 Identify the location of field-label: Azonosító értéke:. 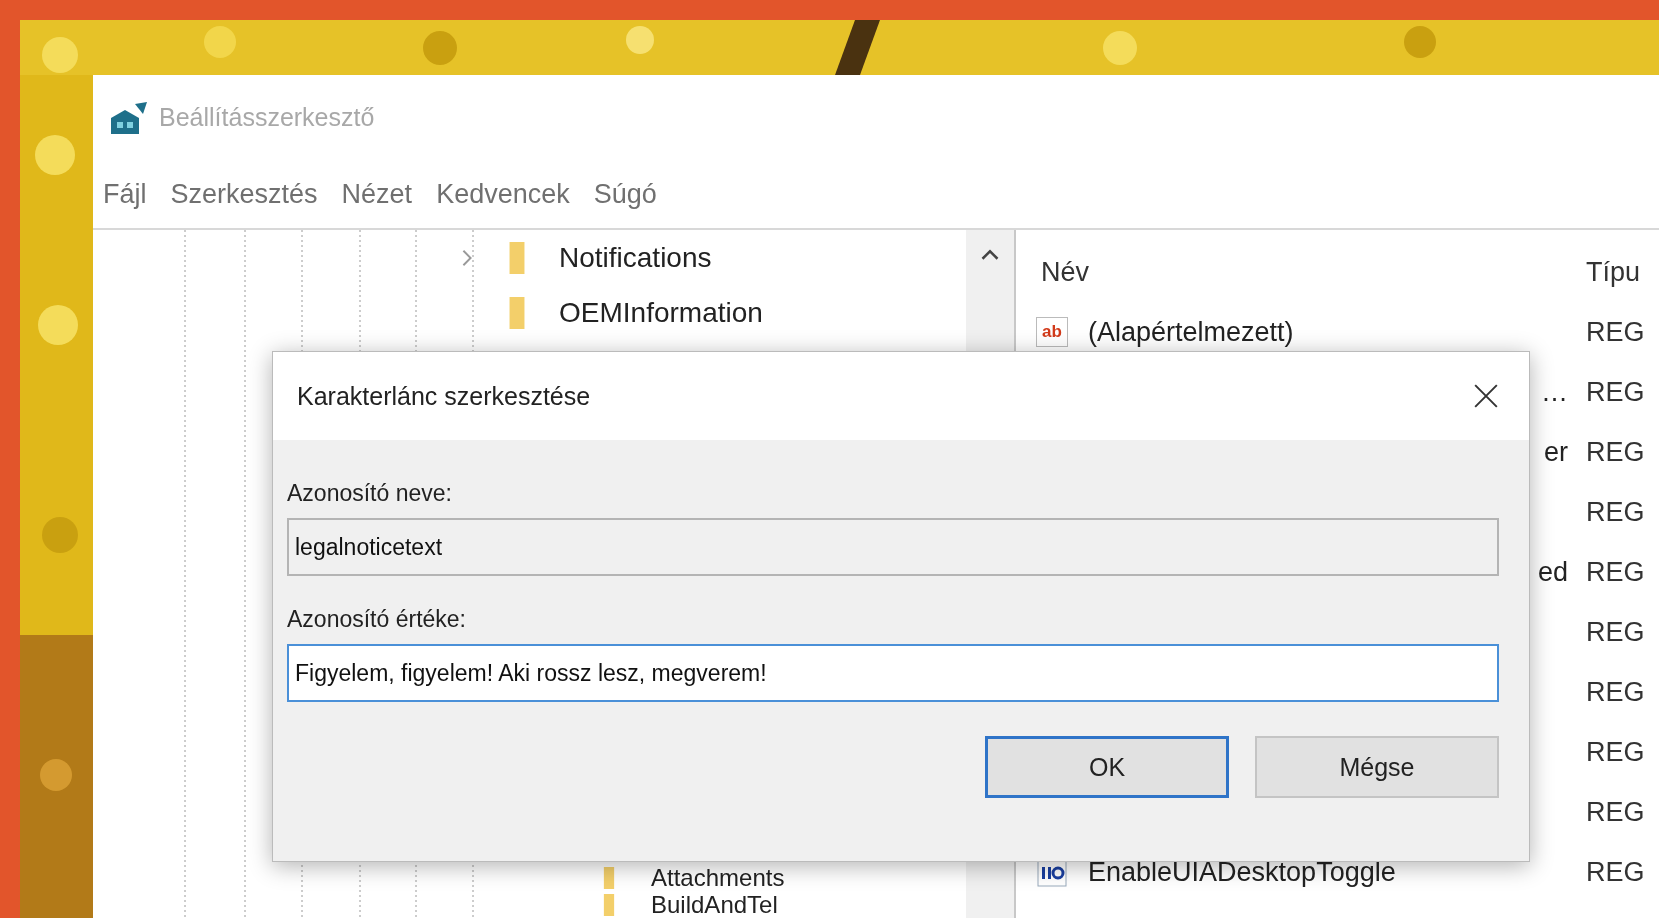
(377, 620).